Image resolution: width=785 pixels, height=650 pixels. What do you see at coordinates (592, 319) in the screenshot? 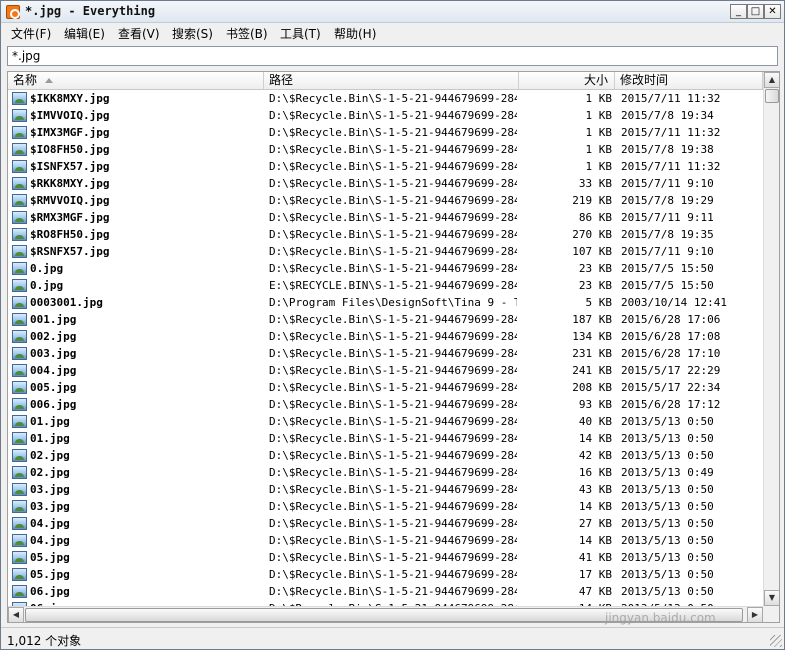
I see `file-size-cell: 187 KB` at bounding box center [592, 319].